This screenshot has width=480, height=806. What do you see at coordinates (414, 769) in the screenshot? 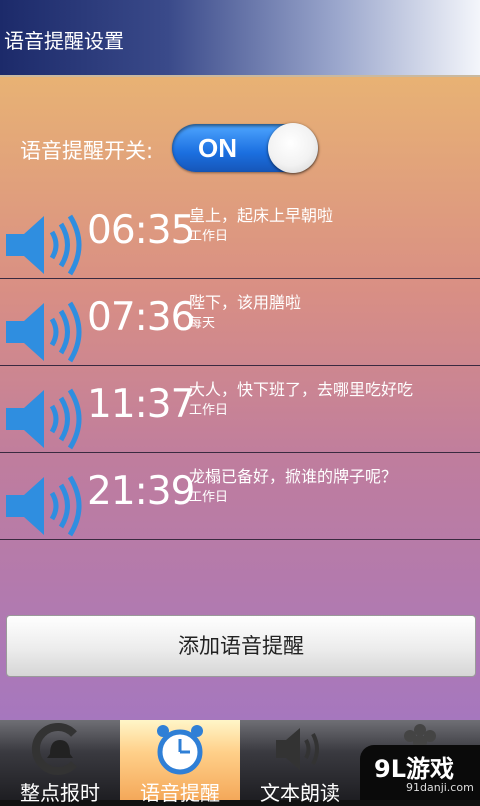
I see `watermark-text: 9L游戏` at bounding box center [414, 769].